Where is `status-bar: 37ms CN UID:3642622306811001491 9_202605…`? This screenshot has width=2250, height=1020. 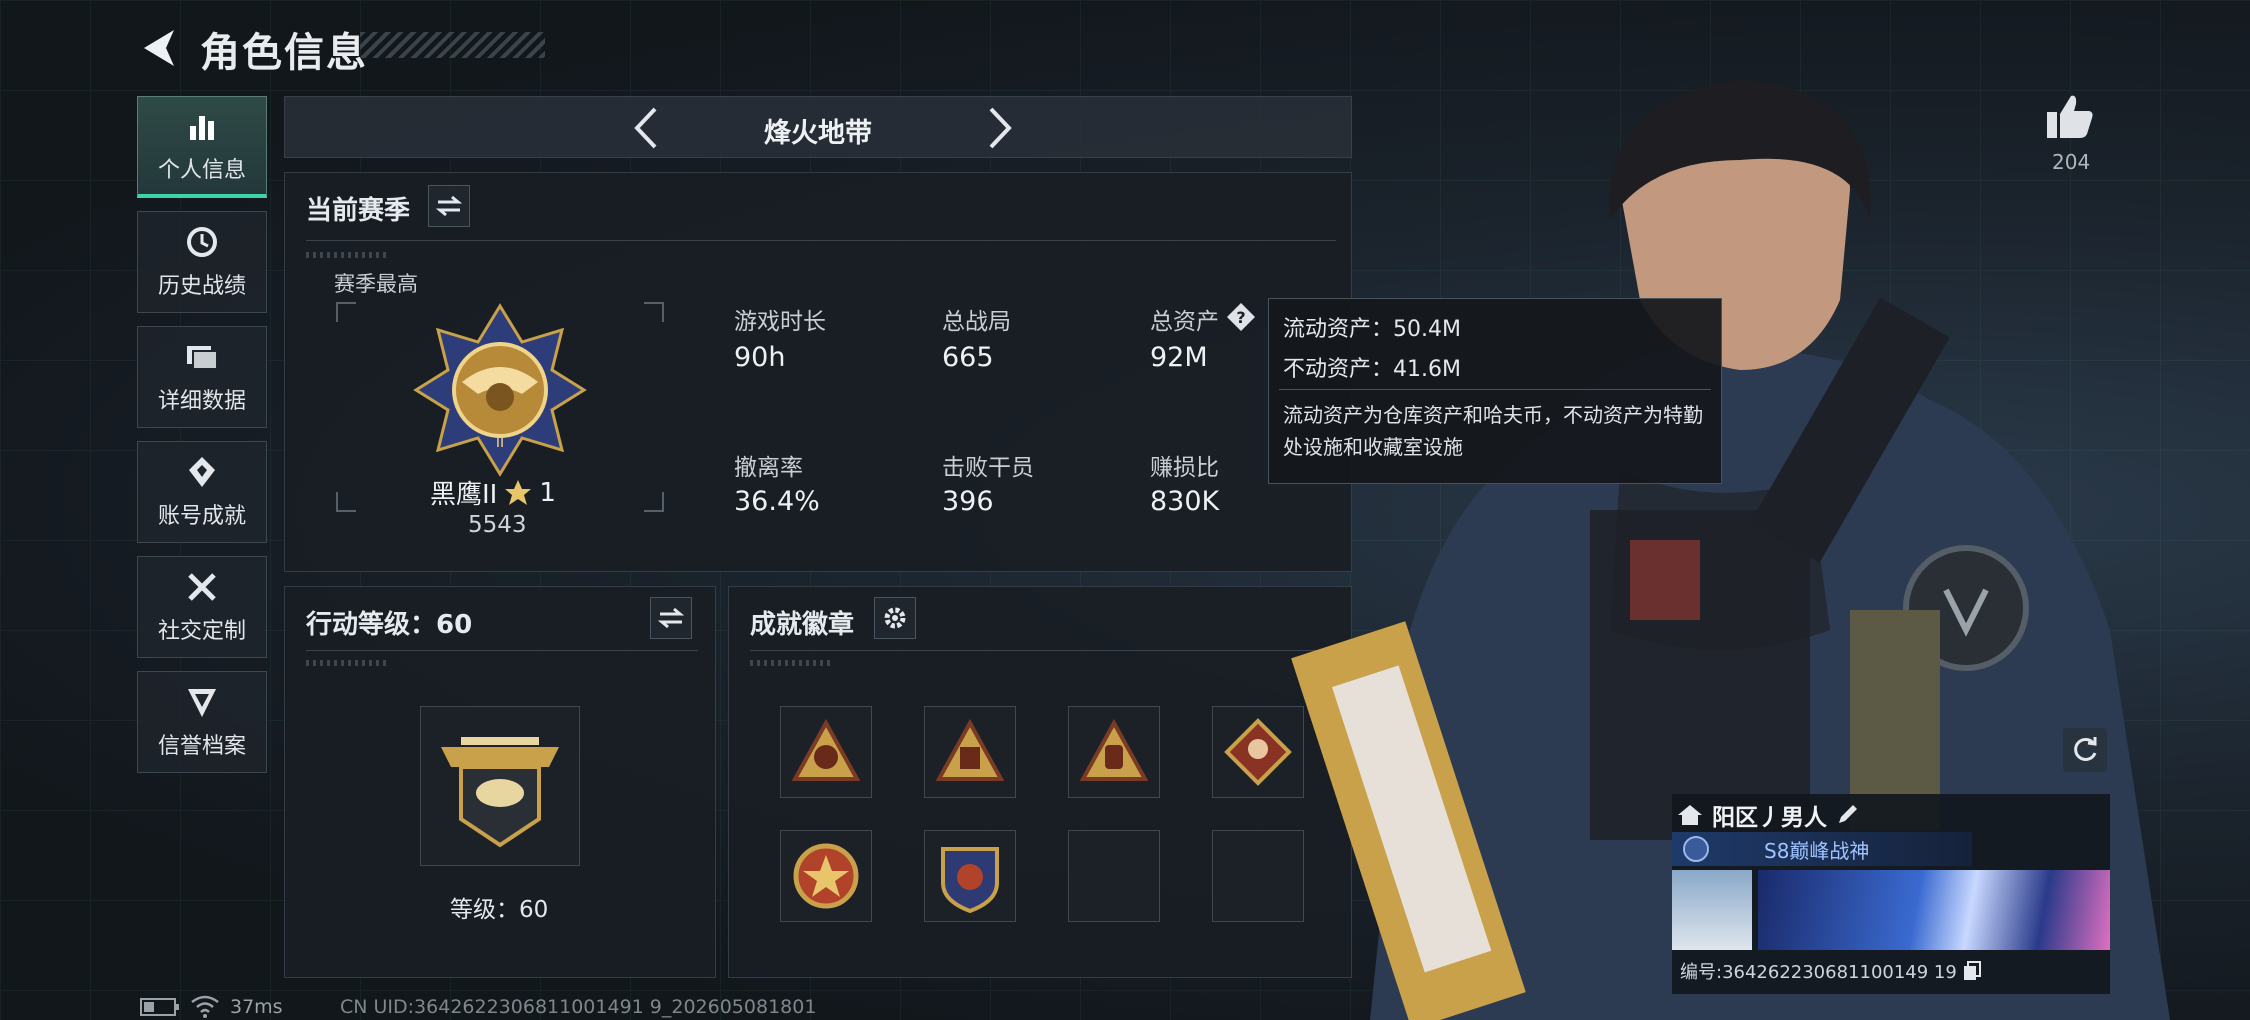 status-bar: 37ms CN UID:3642622306811001491 9_202605… is located at coordinates (1125, 1007).